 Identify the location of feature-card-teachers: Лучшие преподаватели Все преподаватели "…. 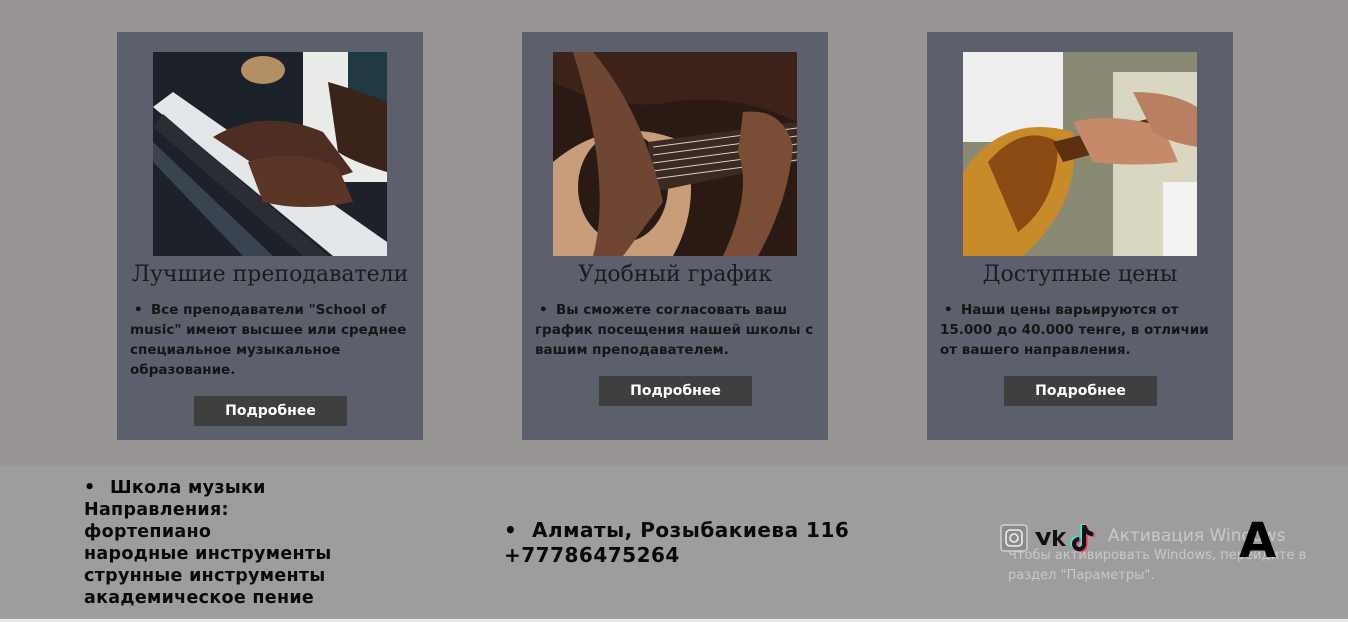
(270, 236).